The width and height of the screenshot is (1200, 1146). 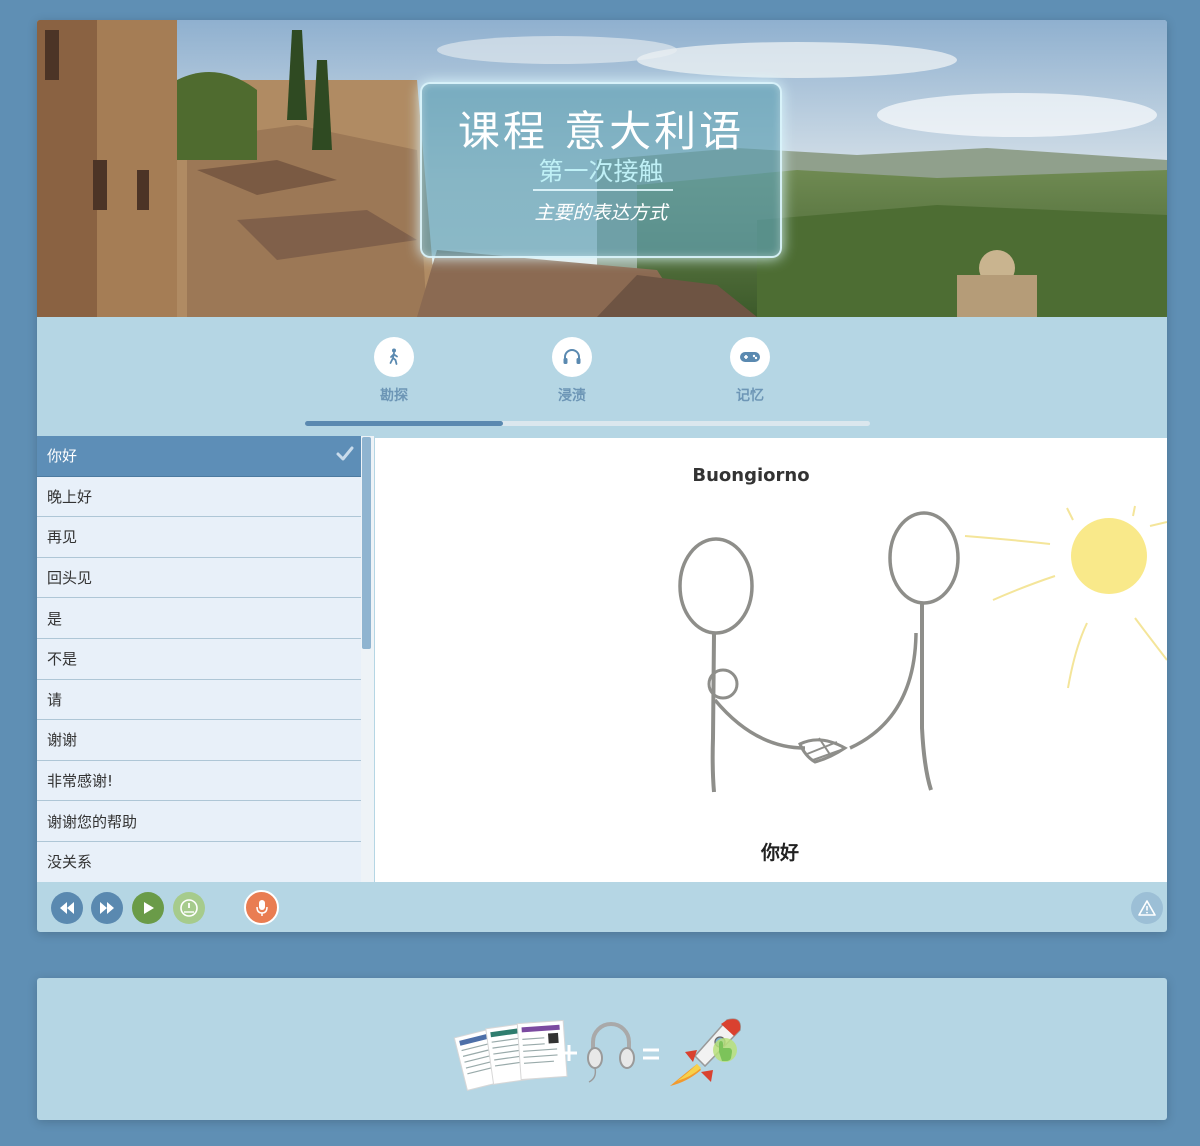 What do you see at coordinates (587, 423) in the screenshot?
I see `lesson-progress-bar` at bounding box center [587, 423].